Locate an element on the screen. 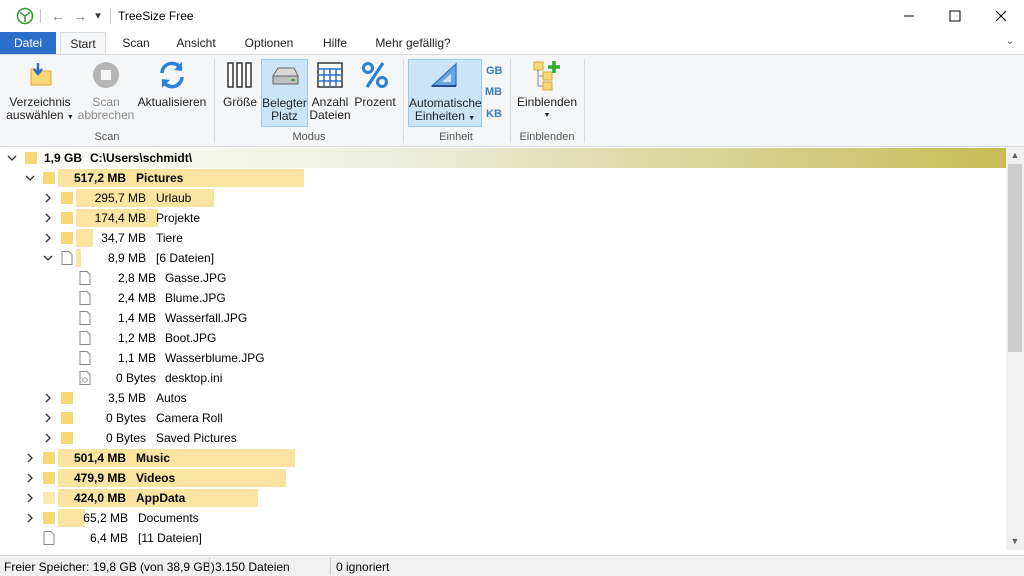 The height and width of the screenshot is (576, 1024). auto-units-label-2: Einheiten is located at coordinates (439, 116).